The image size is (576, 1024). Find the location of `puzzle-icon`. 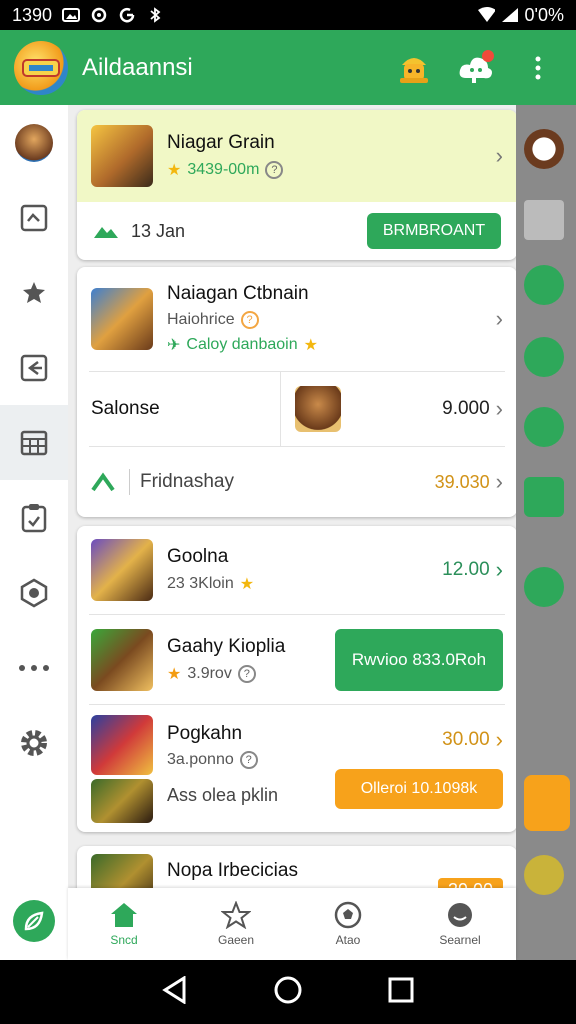

puzzle-icon is located at coordinates (34, 292).